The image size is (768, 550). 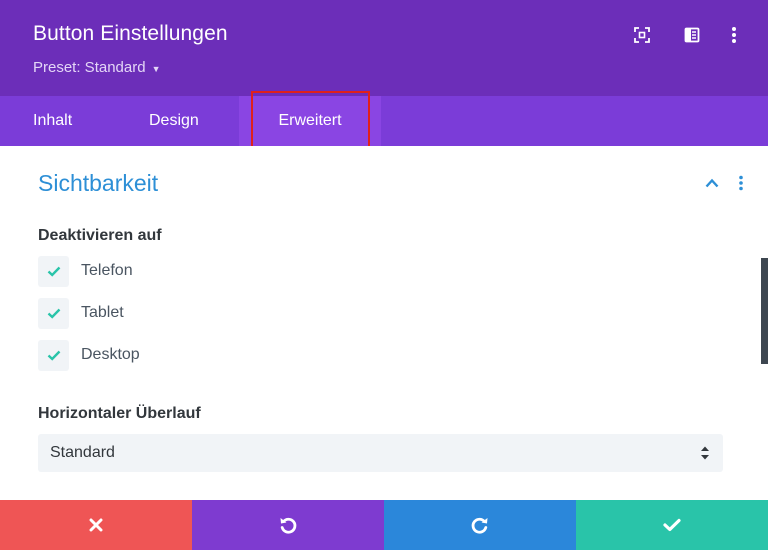 I want to click on split-view-icon, so click(x=692, y=35).